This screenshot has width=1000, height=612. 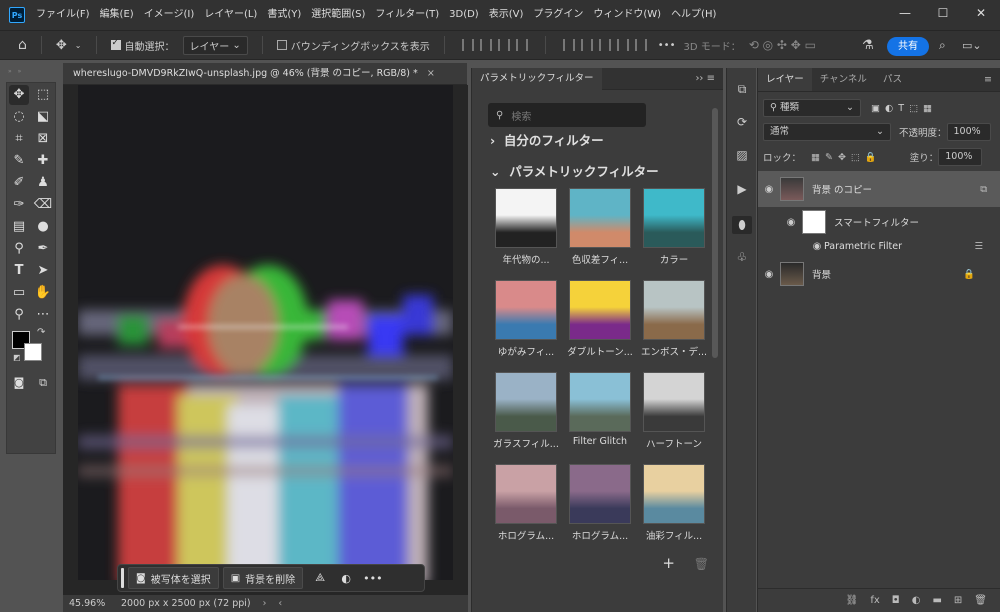 What do you see at coordinates (353, 45) in the screenshot?
I see `bbox-checkbox: バウンディングボックスを表示` at bounding box center [353, 45].